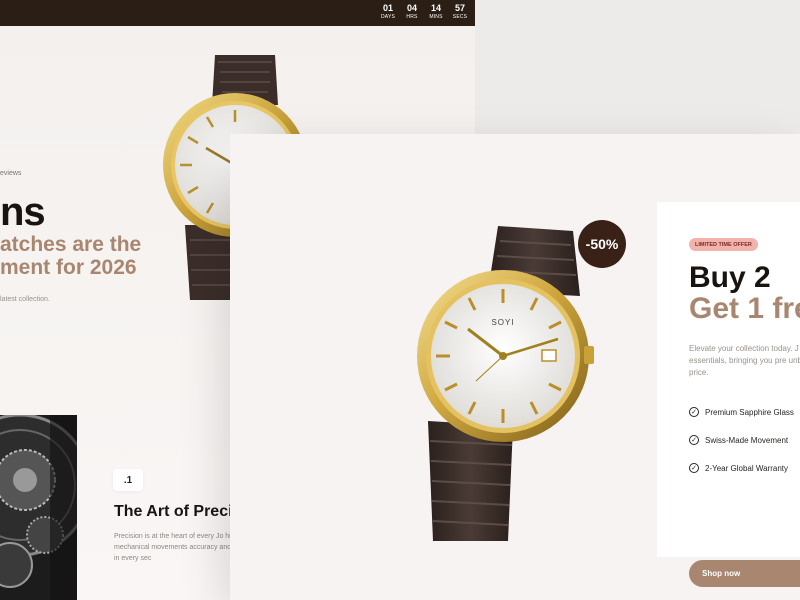 The width and height of the screenshot is (800, 600). I want to click on countdown-hours: 04 HRS, so click(412, 12).